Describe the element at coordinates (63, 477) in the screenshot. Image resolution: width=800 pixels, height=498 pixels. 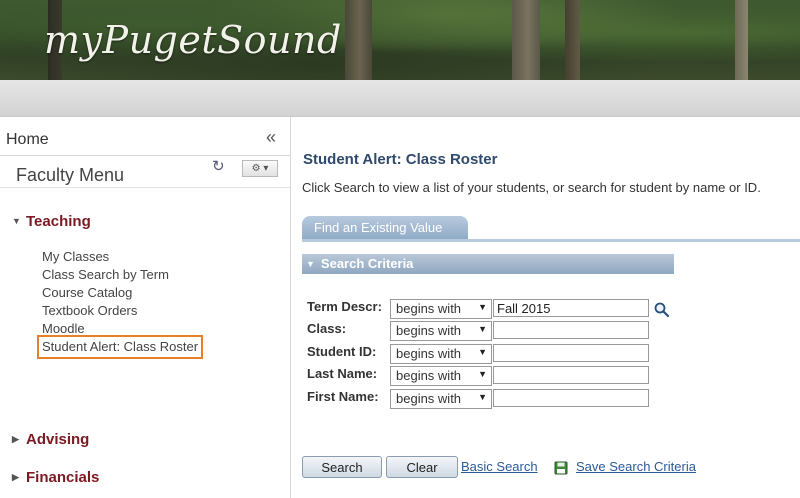
I see `section-label: Financials` at that location.